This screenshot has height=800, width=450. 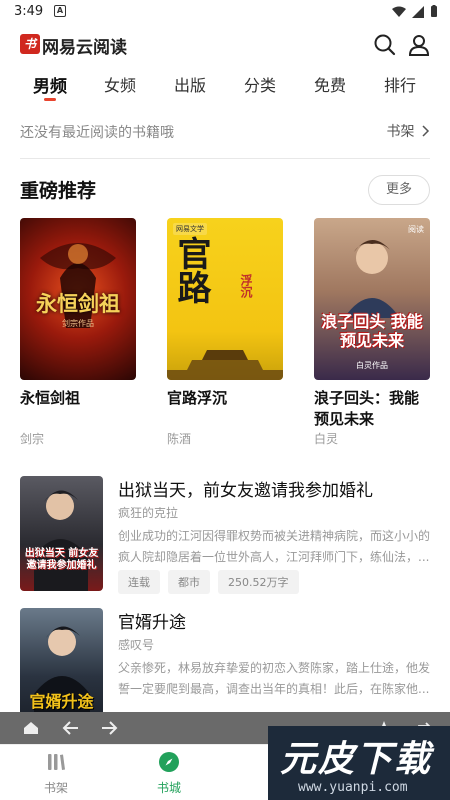 I want to click on nav-label: 书城, so click(x=168, y=788).